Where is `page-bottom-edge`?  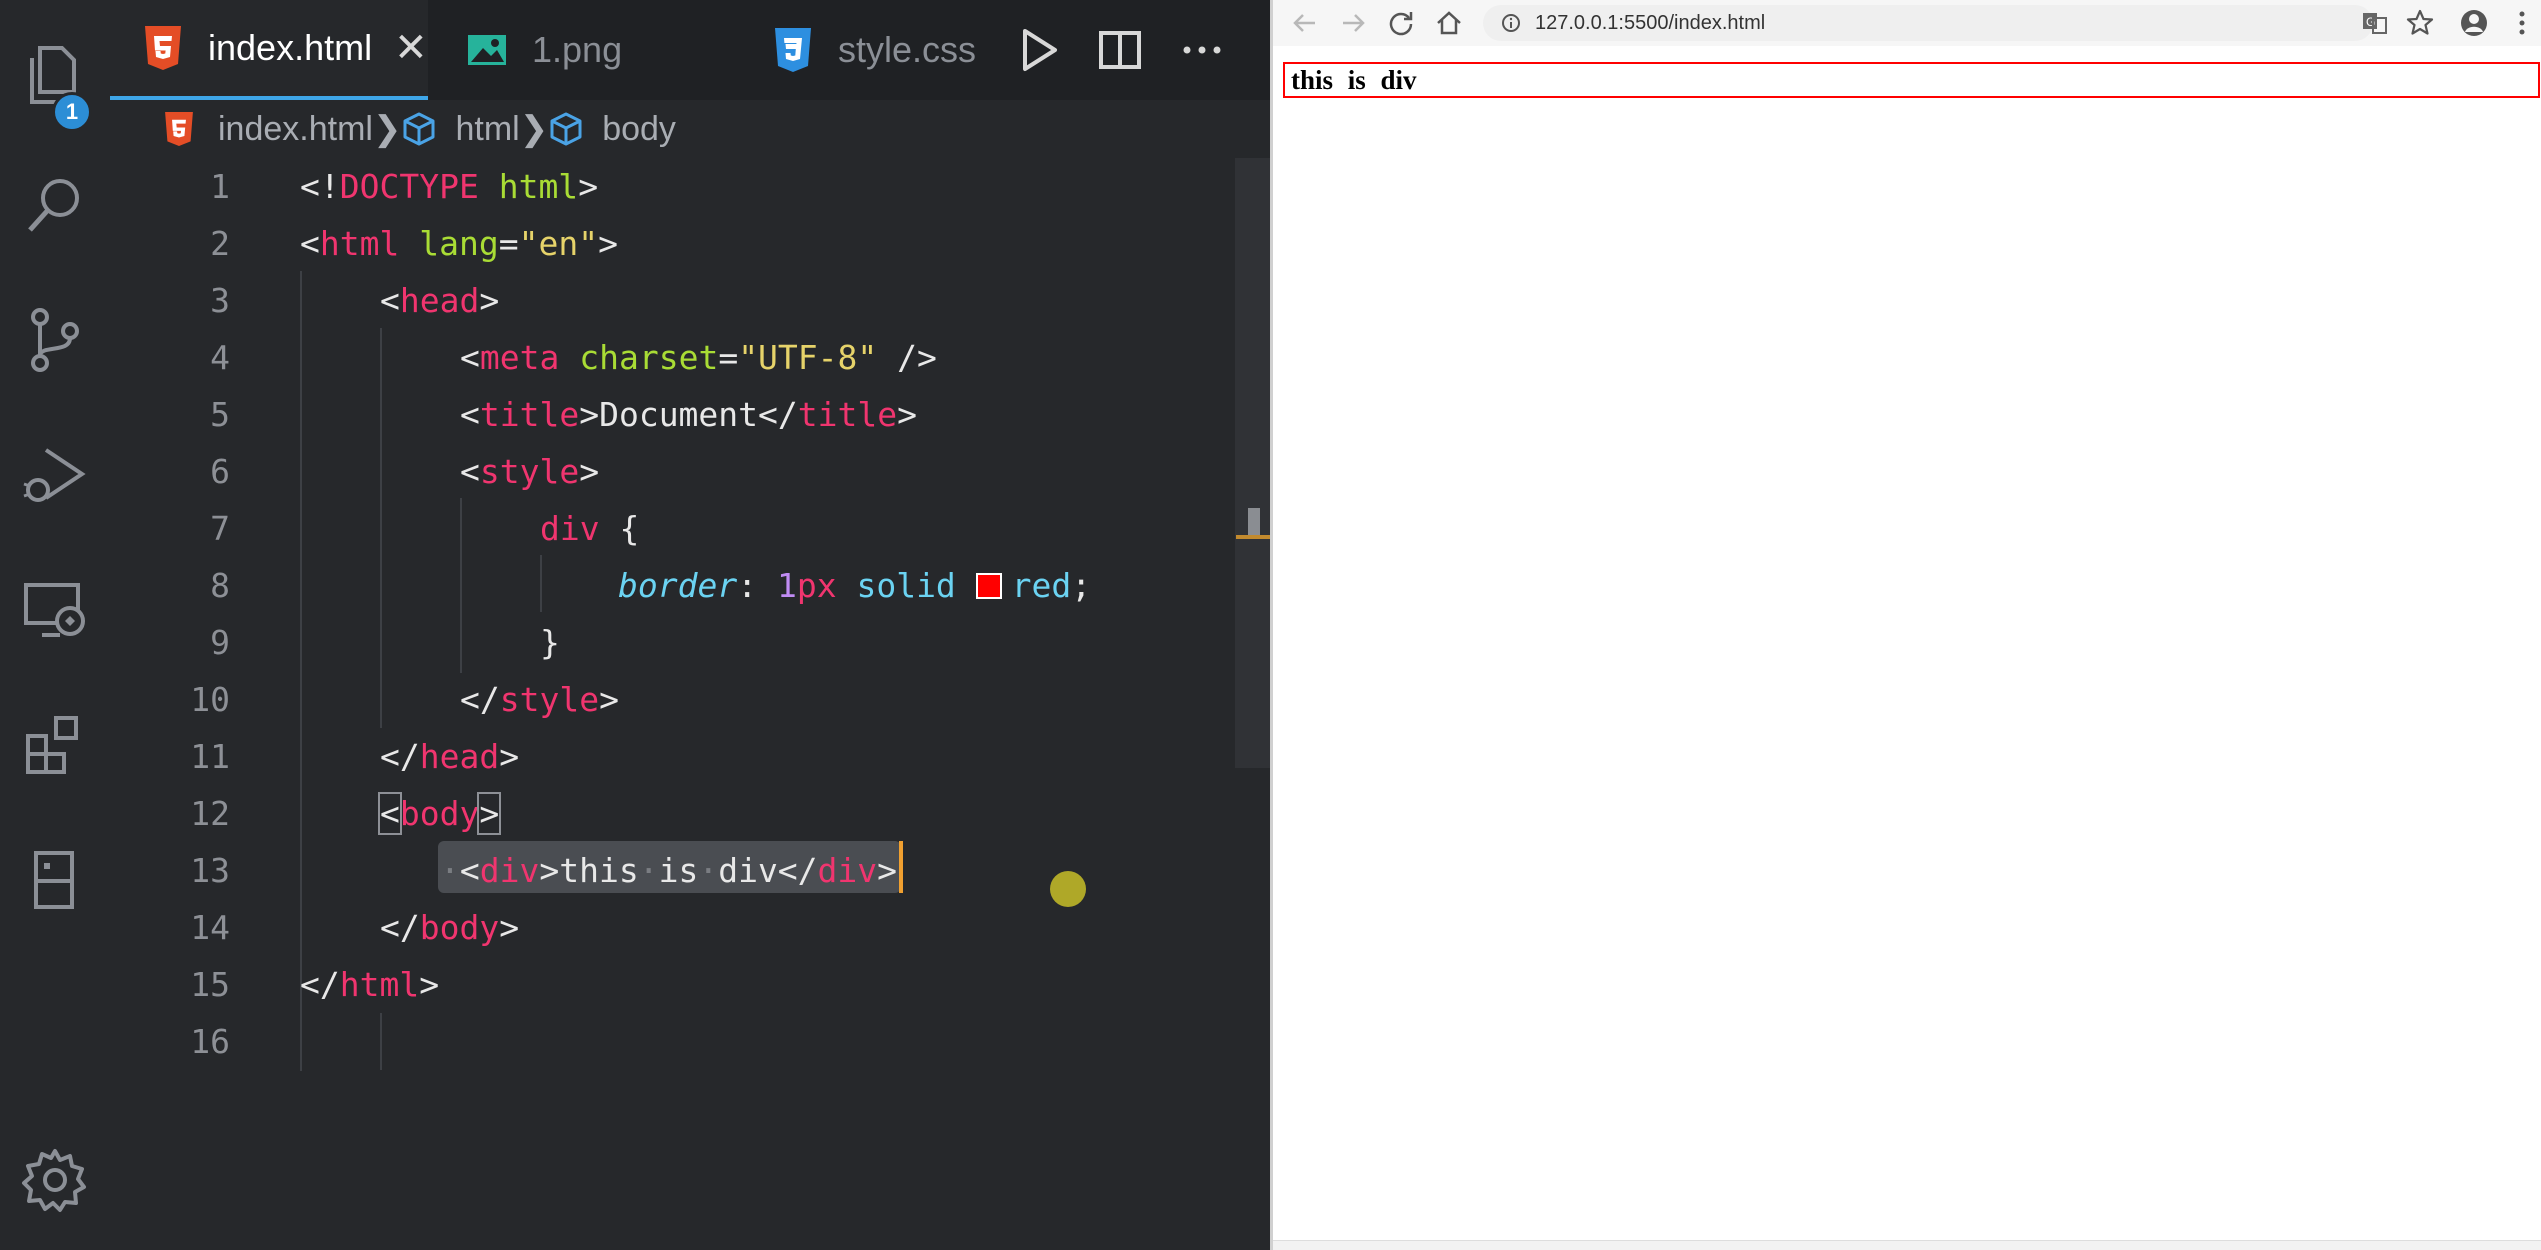 page-bottom-edge is located at coordinates (1907, 1245).